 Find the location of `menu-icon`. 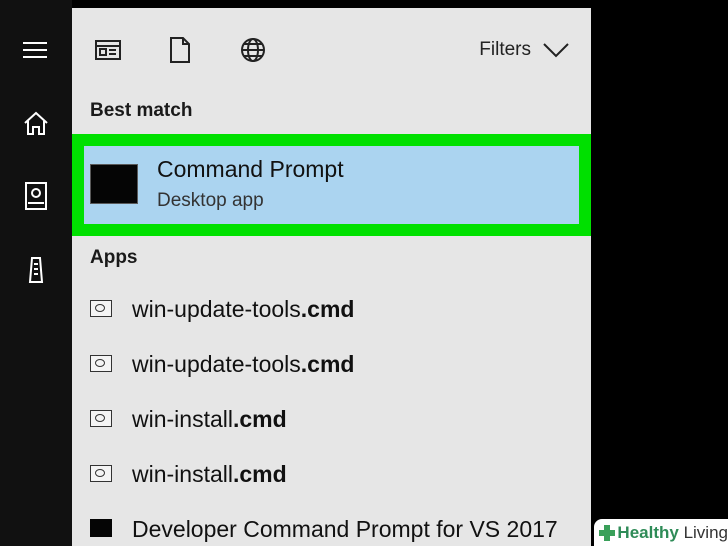

menu-icon is located at coordinates (36, 50).